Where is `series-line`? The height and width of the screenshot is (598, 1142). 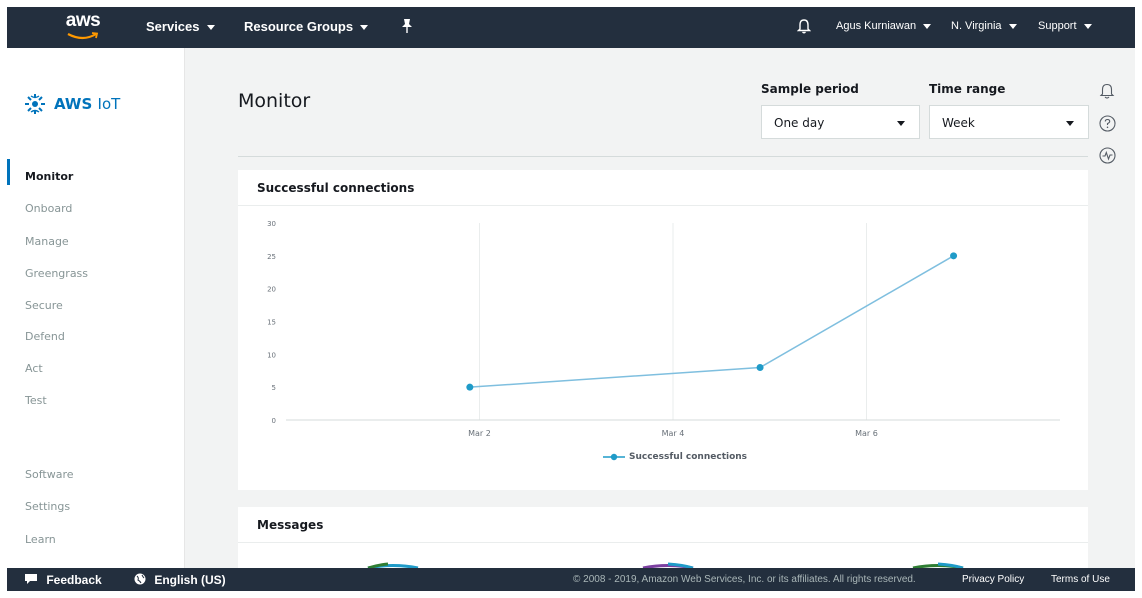 series-line is located at coordinates (711, 321).